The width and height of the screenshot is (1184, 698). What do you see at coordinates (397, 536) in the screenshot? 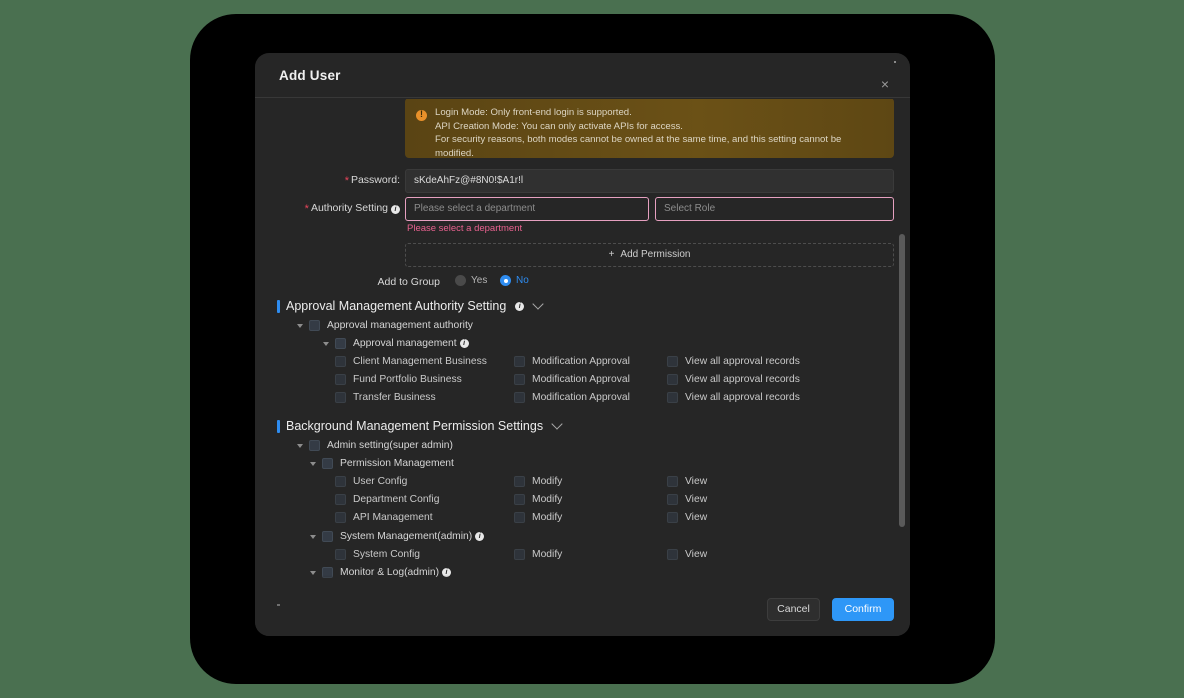
I see `tree-node-system-management: System Management(admin) i` at bounding box center [397, 536].